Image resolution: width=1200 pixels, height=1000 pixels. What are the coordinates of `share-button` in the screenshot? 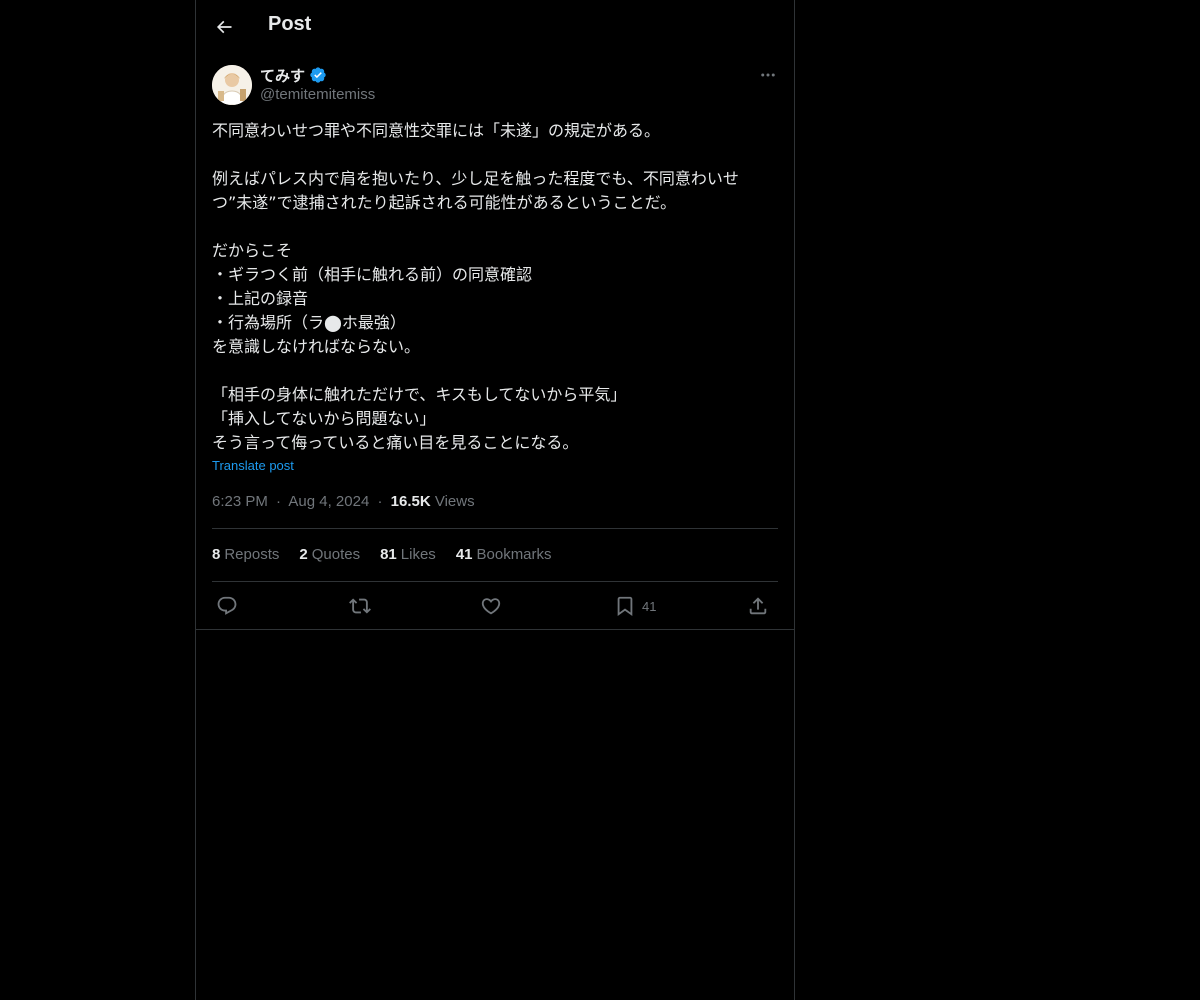 It's located at (758, 606).